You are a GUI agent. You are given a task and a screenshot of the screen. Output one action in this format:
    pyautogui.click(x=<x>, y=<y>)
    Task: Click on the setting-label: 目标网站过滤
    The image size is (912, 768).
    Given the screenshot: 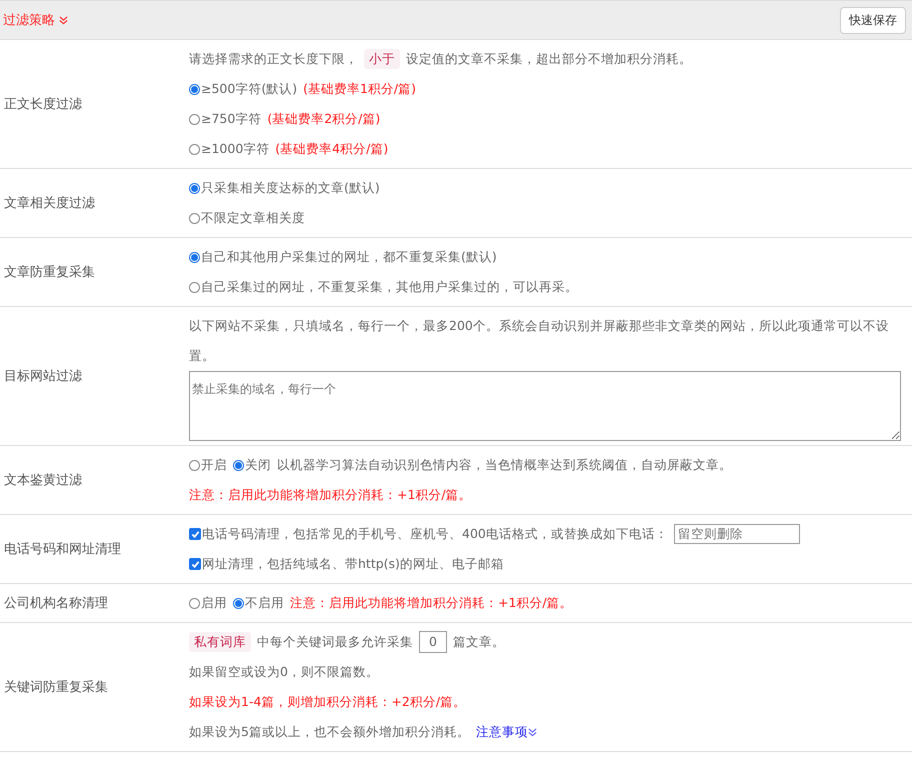 What is the action you would take?
    pyautogui.click(x=43, y=376)
    